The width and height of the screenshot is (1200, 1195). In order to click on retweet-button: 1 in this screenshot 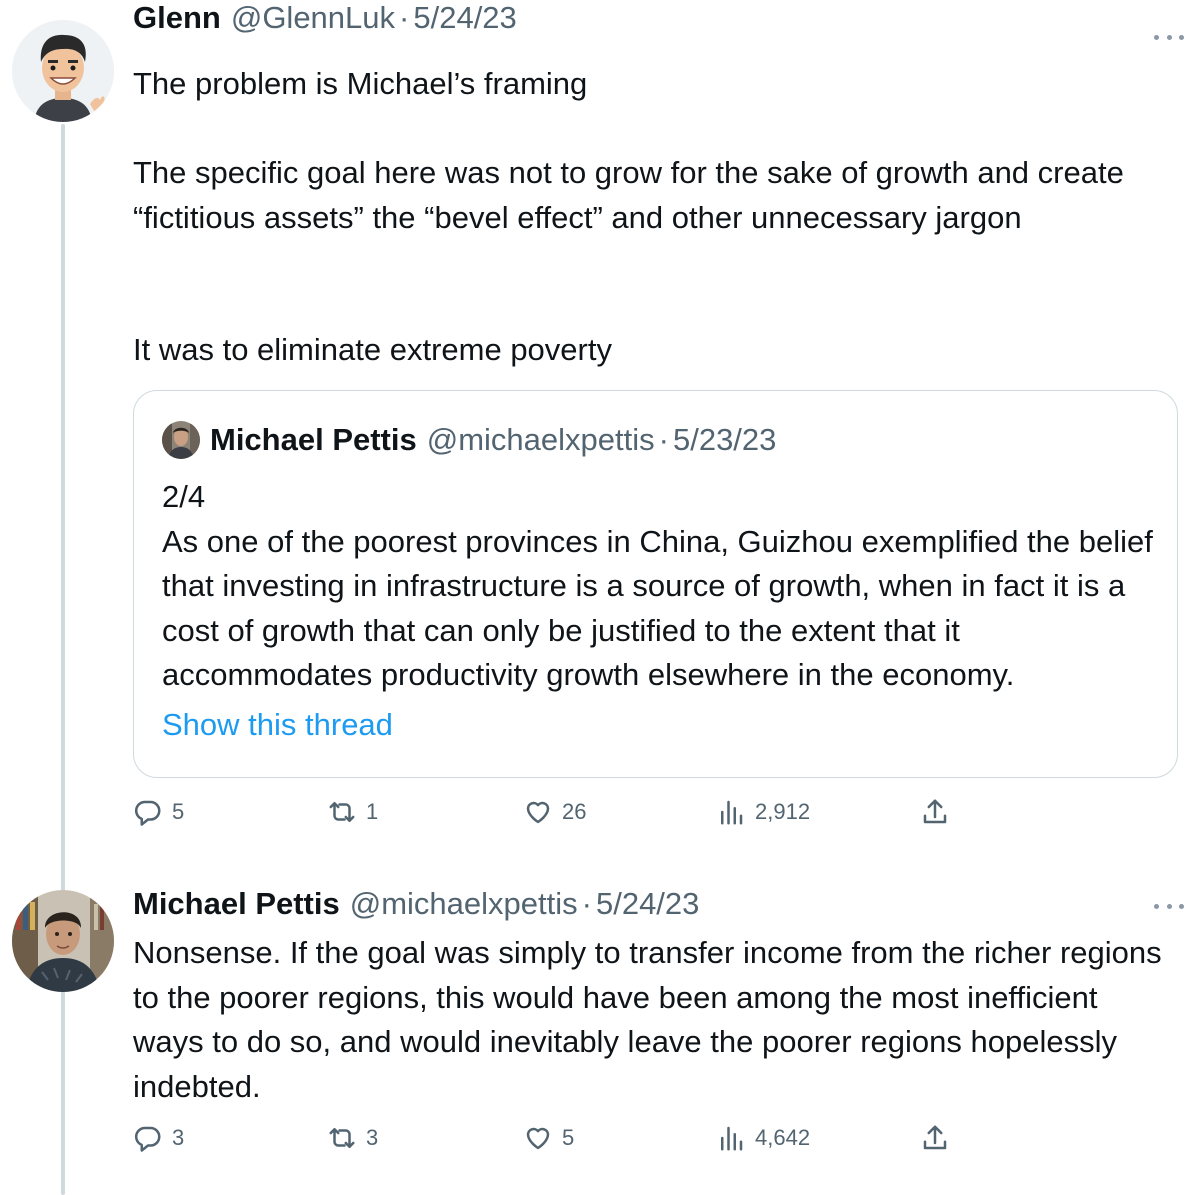, I will do `click(352, 812)`.